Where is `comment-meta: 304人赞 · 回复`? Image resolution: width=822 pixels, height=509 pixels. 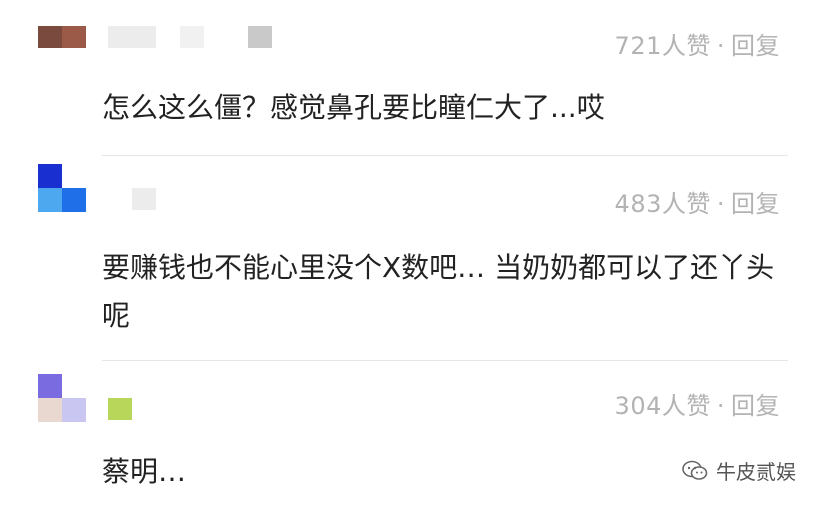
comment-meta: 304人赞 · 回复 is located at coordinates (697, 403).